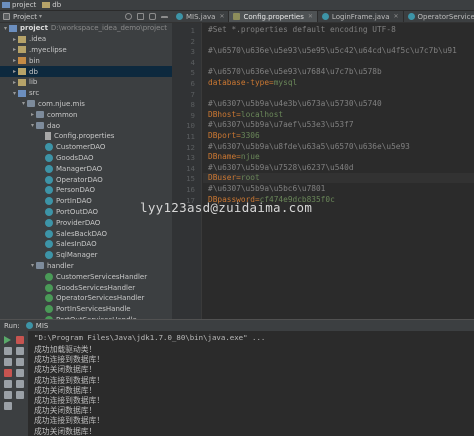  Describe the element at coordinates (86, 50) in the screenshot. I see `tree-item: ▸ .myeclipse` at that location.